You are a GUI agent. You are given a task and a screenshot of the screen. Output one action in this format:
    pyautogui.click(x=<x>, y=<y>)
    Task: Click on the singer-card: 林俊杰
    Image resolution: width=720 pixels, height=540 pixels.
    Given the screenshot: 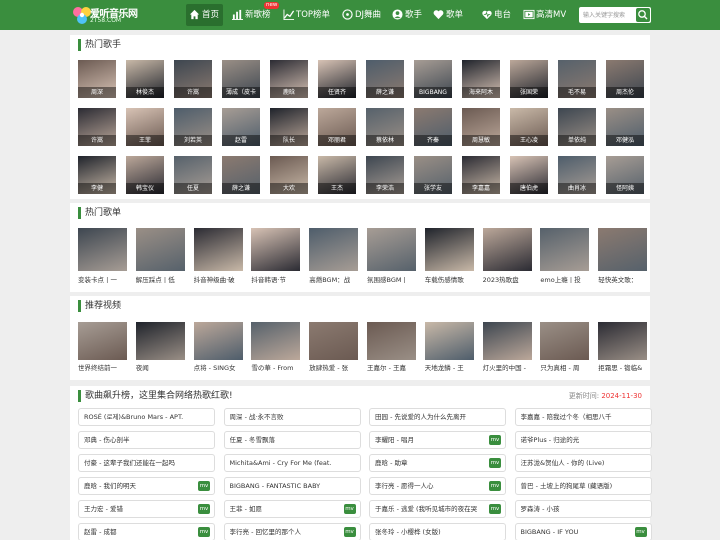 What is the action you would take?
    pyautogui.click(x=145, y=79)
    